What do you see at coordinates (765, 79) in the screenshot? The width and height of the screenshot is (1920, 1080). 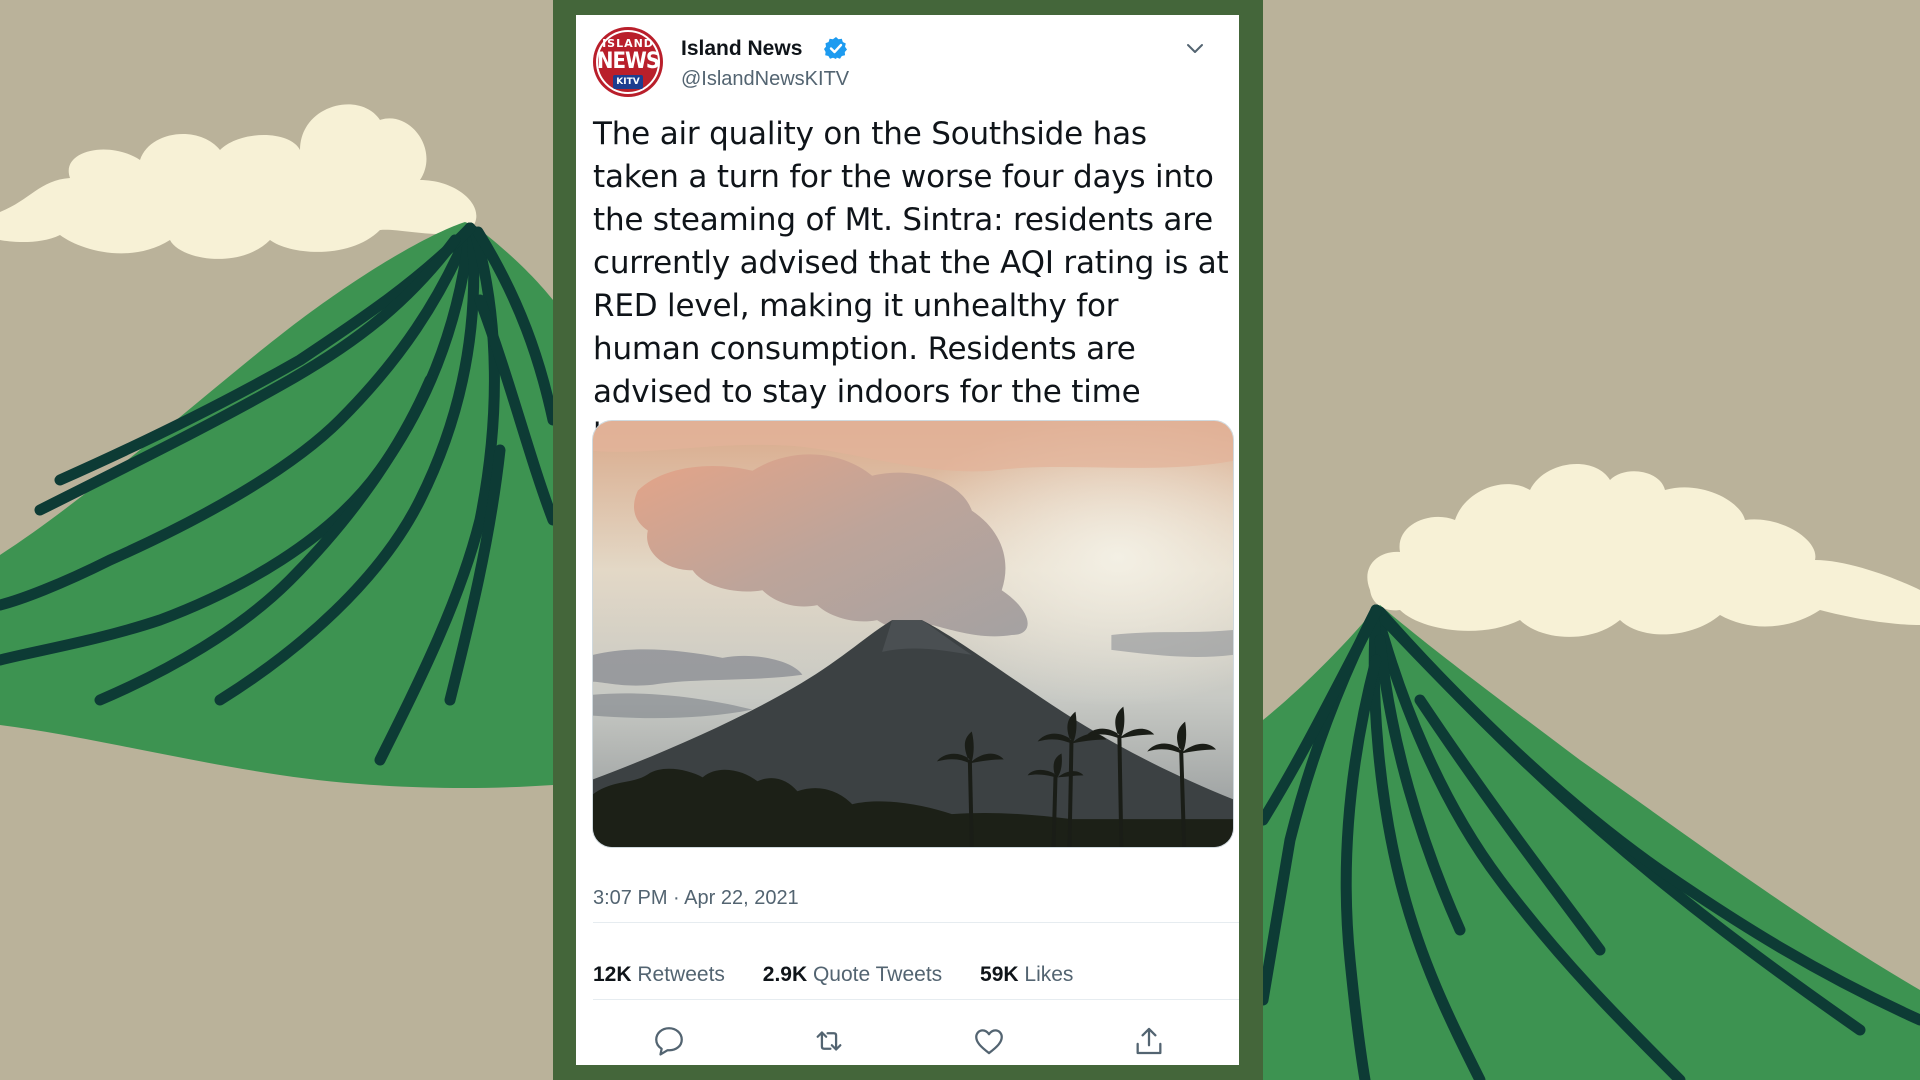 I see `author-handle: @IslandNewsKITV` at bounding box center [765, 79].